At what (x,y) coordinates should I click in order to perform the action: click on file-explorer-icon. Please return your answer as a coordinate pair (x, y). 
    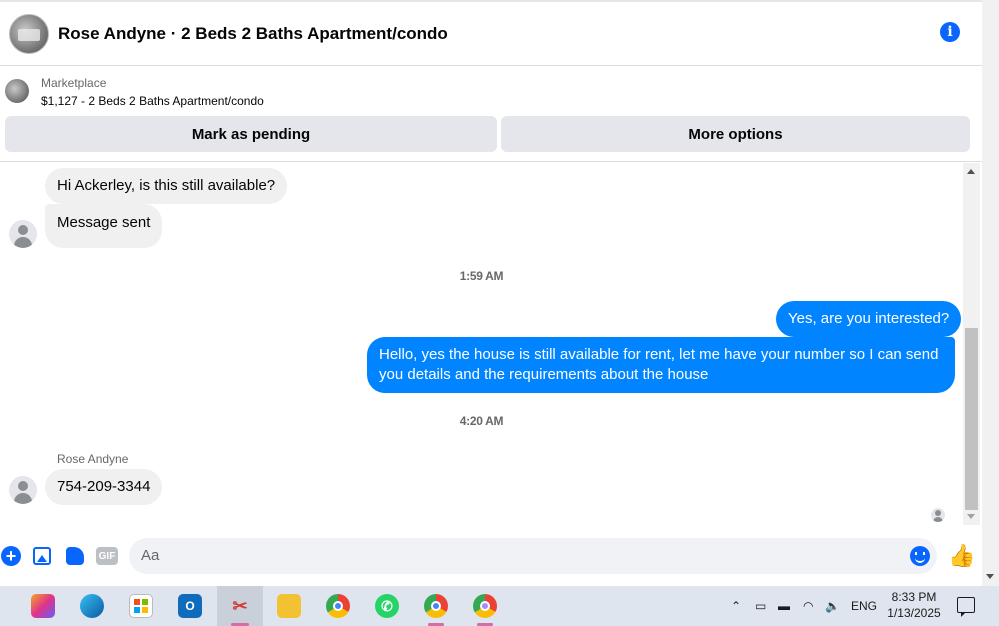
    Looking at the image, I should click on (289, 606).